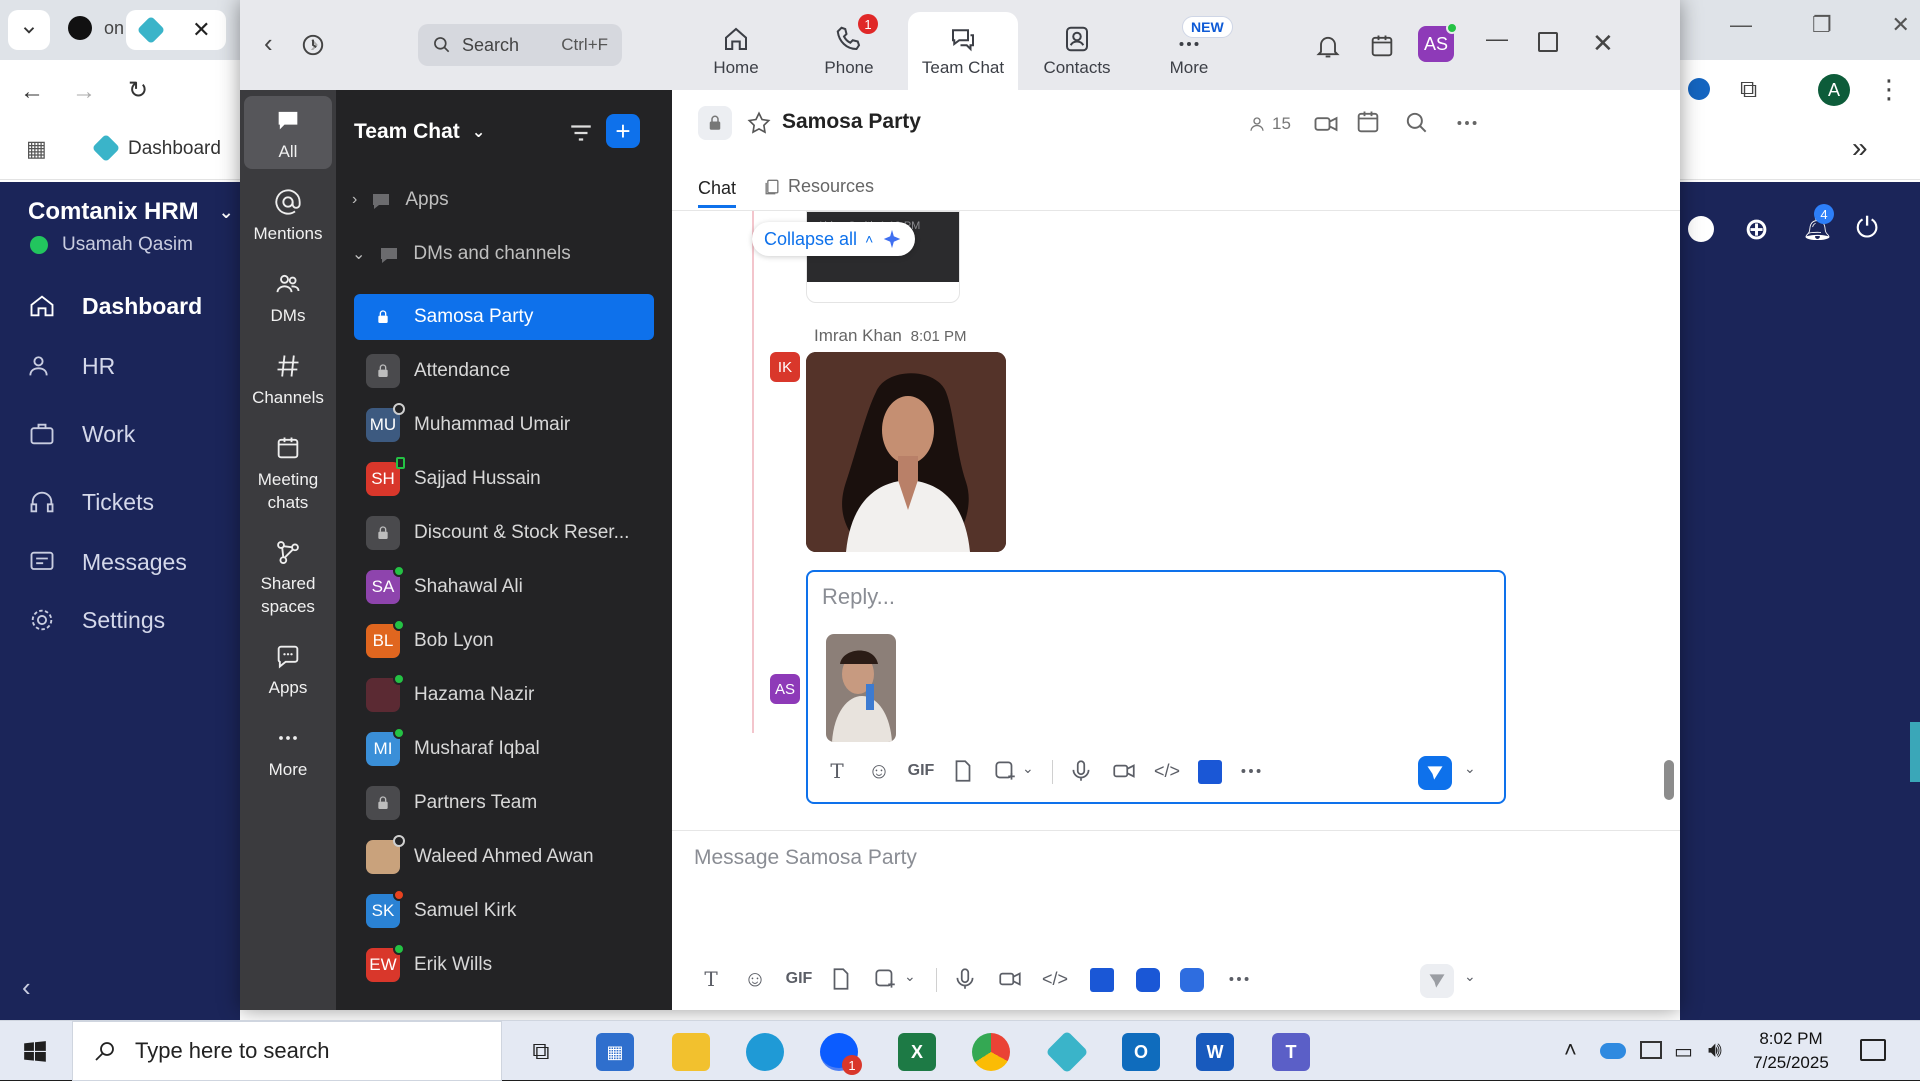  Describe the element at coordinates (1067, 1052) in the screenshot. I see `hrm-app-icon` at that location.